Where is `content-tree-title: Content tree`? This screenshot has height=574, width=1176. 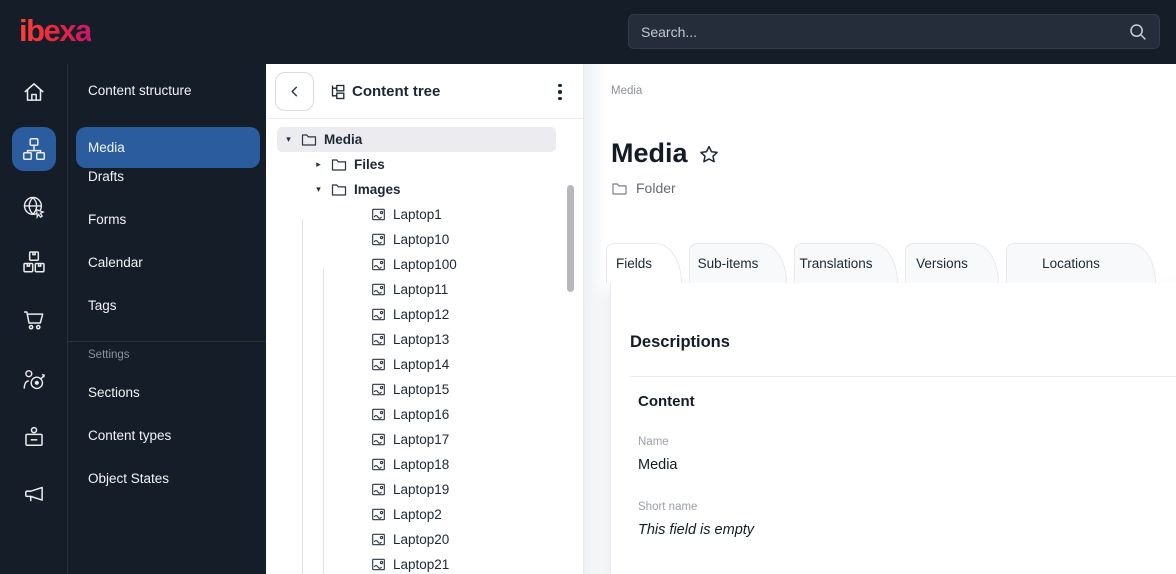
content-tree-title: Content tree is located at coordinates (396, 91).